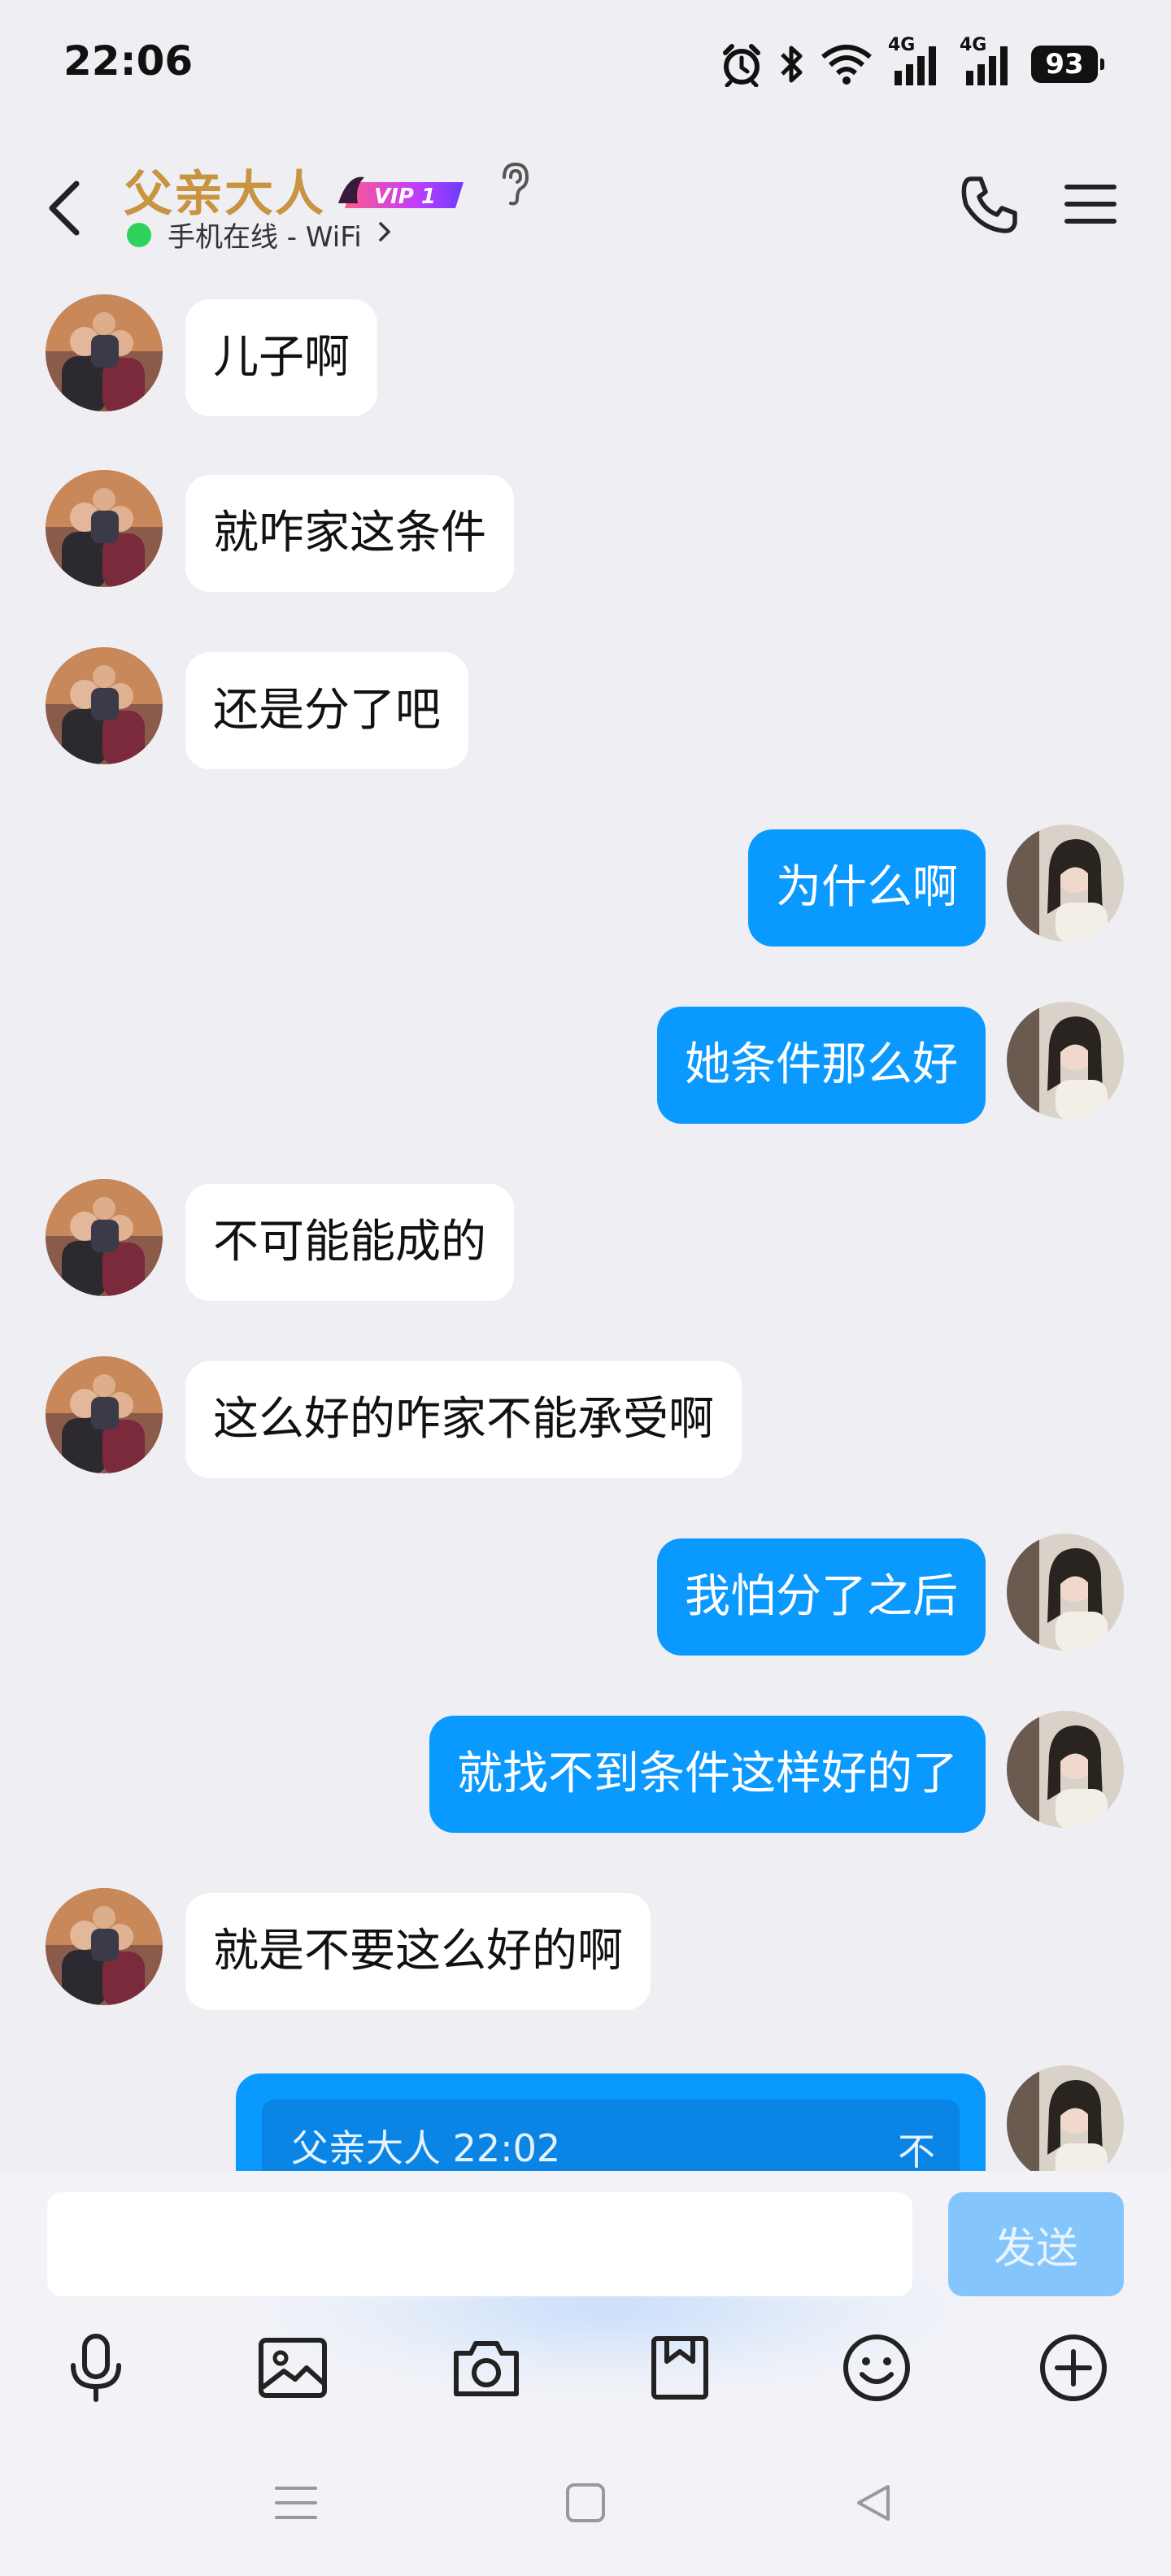 Image resolution: width=1171 pixels, height=2576 pixels. What do you see at coordinates (405, 197) in the screenshot?
I see `vip-badge-text: VIP 1` at bounding box center [405, 197].